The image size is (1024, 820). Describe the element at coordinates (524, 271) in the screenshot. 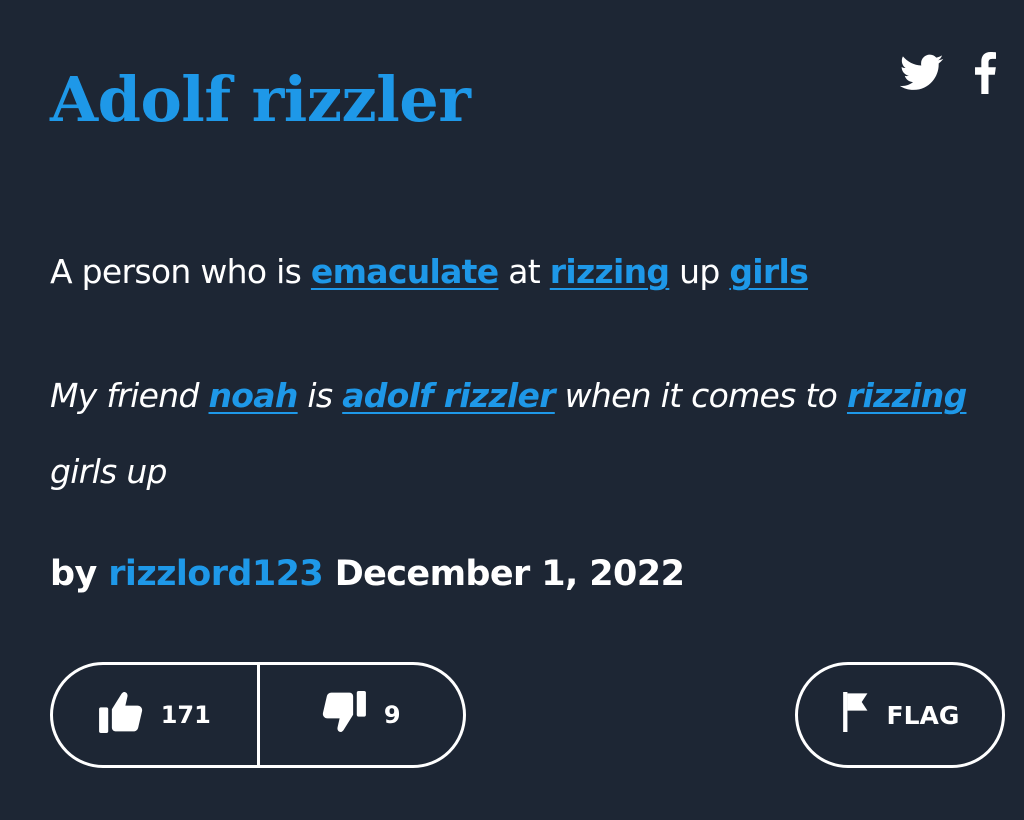

I see `definition-text-2: at` at that location.